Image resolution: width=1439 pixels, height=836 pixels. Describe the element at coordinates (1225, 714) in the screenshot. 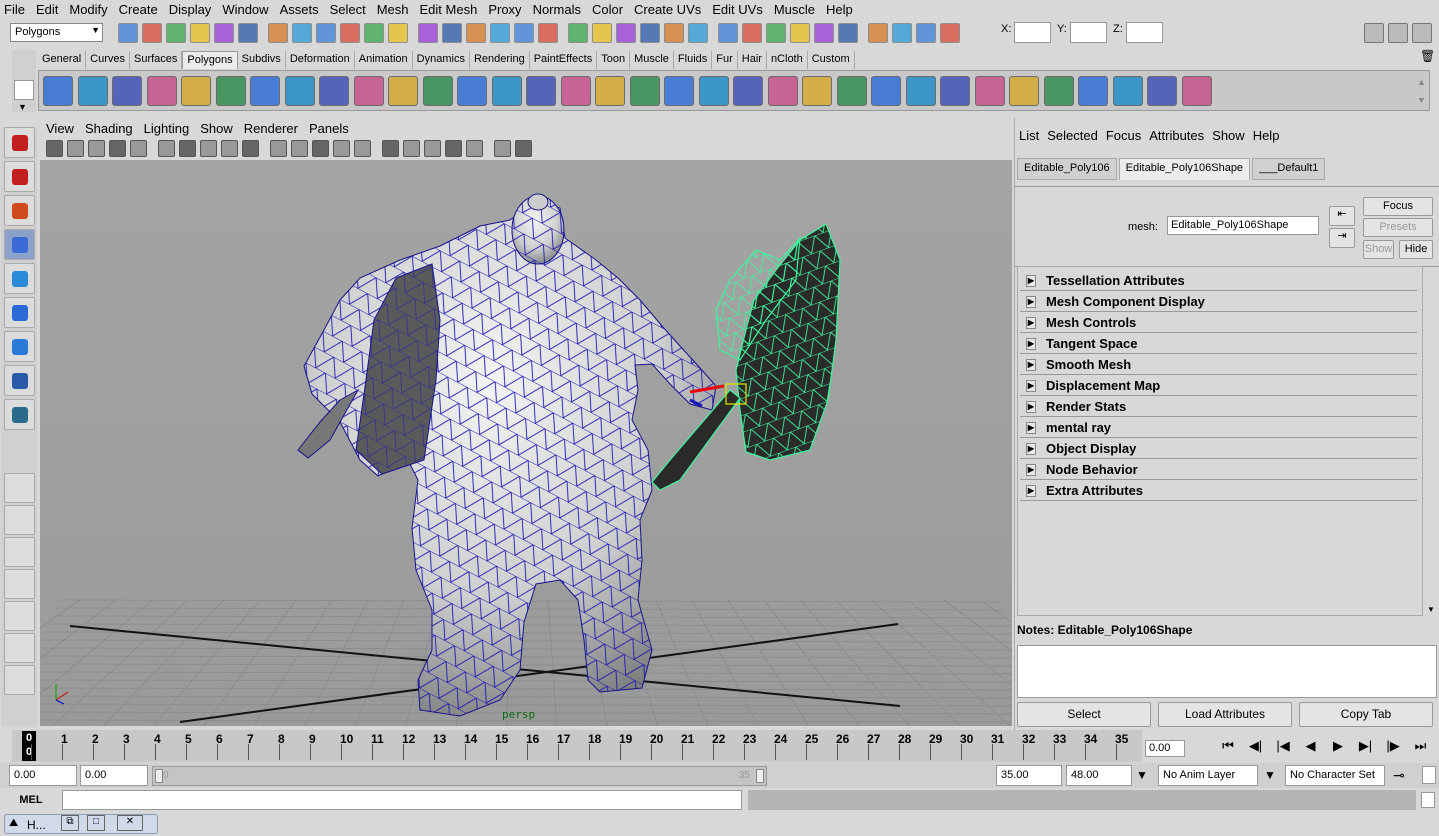

I see `load-attributes-button: Load Attributes` at that location.